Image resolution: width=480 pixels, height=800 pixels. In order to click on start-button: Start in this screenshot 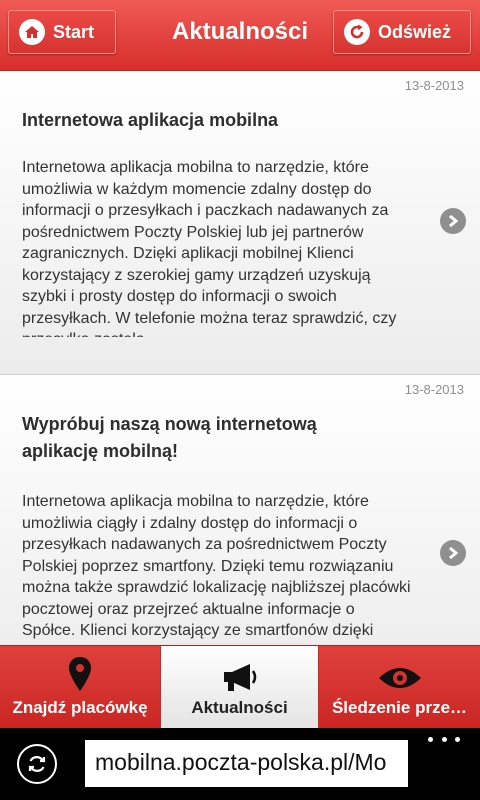, I will do `click(62, 32)`.